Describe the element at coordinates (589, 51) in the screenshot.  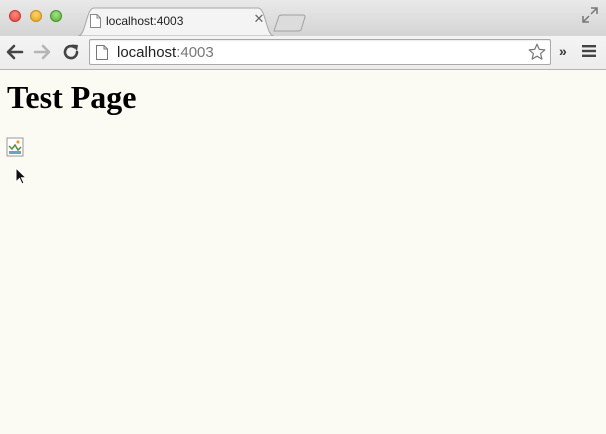
I see `menu-icon` at that location.